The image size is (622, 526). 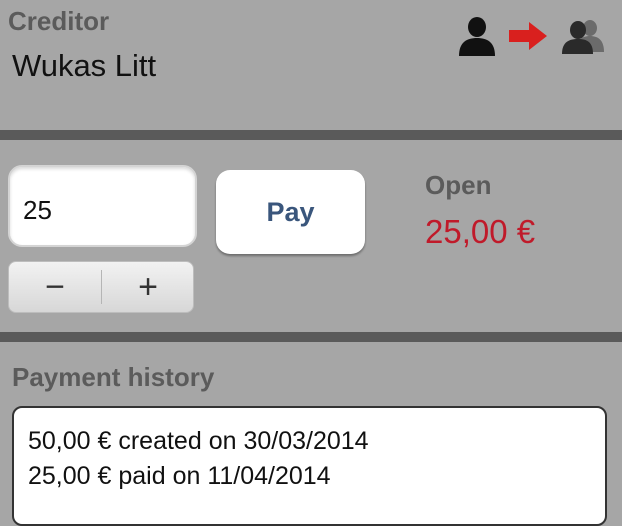 I want to click on history-entry: 50,00 € created on 30/03/2014, so click(x=198, y=441).